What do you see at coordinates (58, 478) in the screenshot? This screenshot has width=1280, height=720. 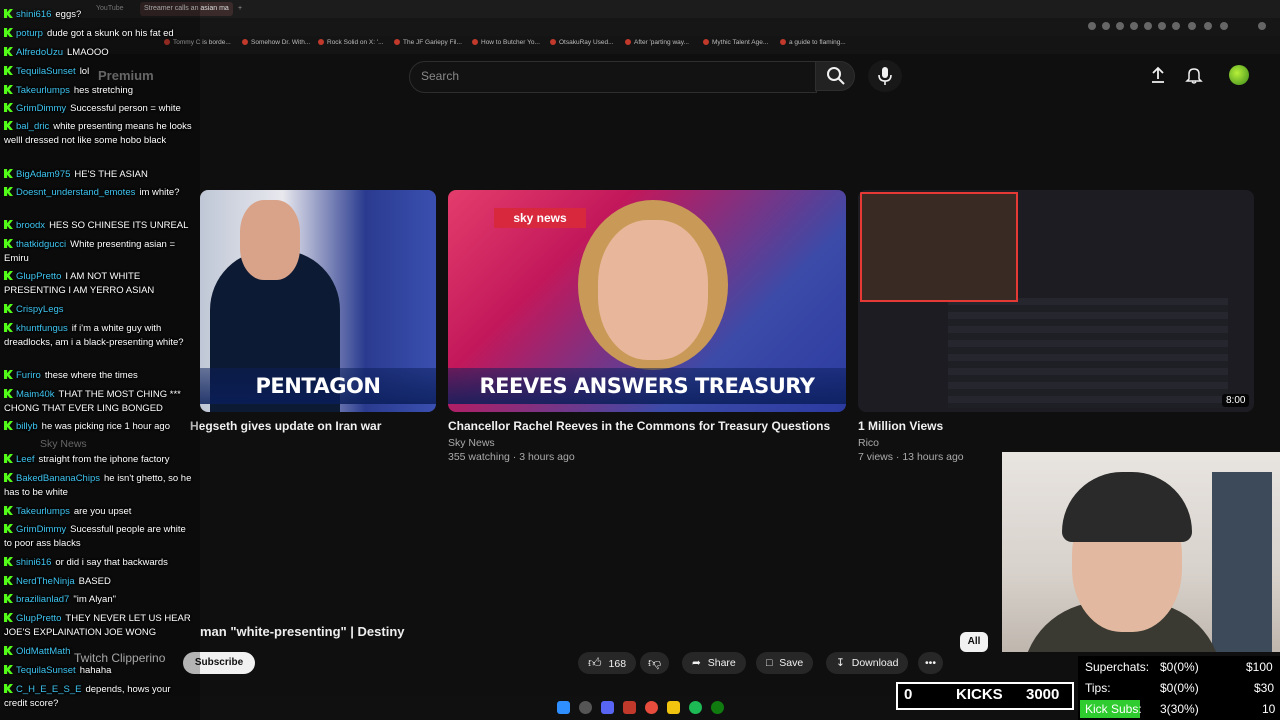 I see `chat-username: BakedBananaChips` at bounding box center [58, 478].